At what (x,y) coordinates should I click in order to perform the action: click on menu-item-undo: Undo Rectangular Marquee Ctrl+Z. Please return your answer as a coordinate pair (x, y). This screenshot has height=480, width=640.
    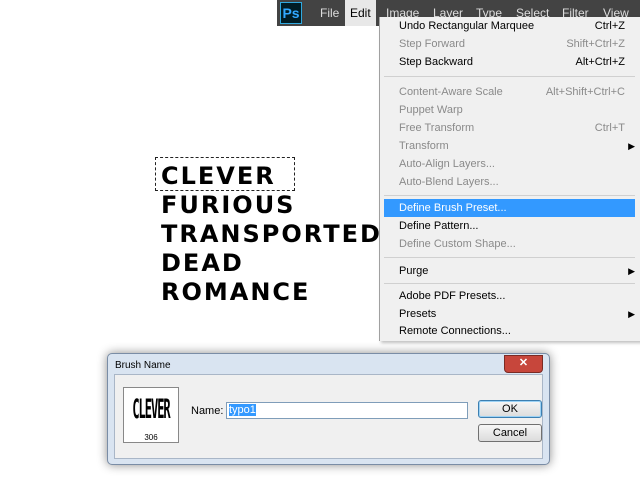
    Looking at the image, I should click on (509, 26).